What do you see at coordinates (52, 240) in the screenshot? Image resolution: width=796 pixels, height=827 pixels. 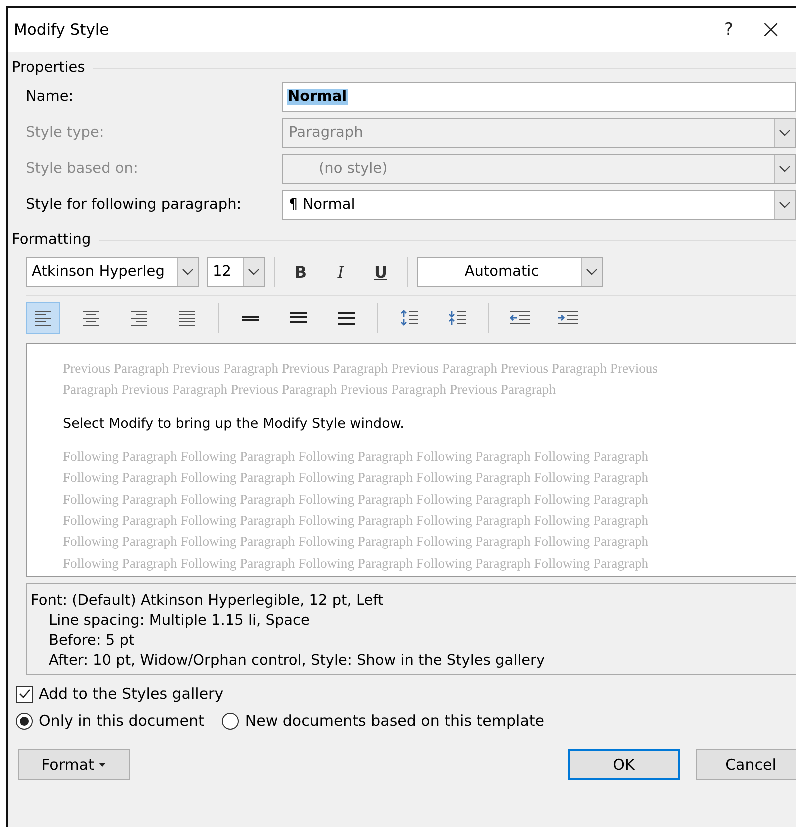 I see `section-label: Formatting` at bounding box center [52, 240].